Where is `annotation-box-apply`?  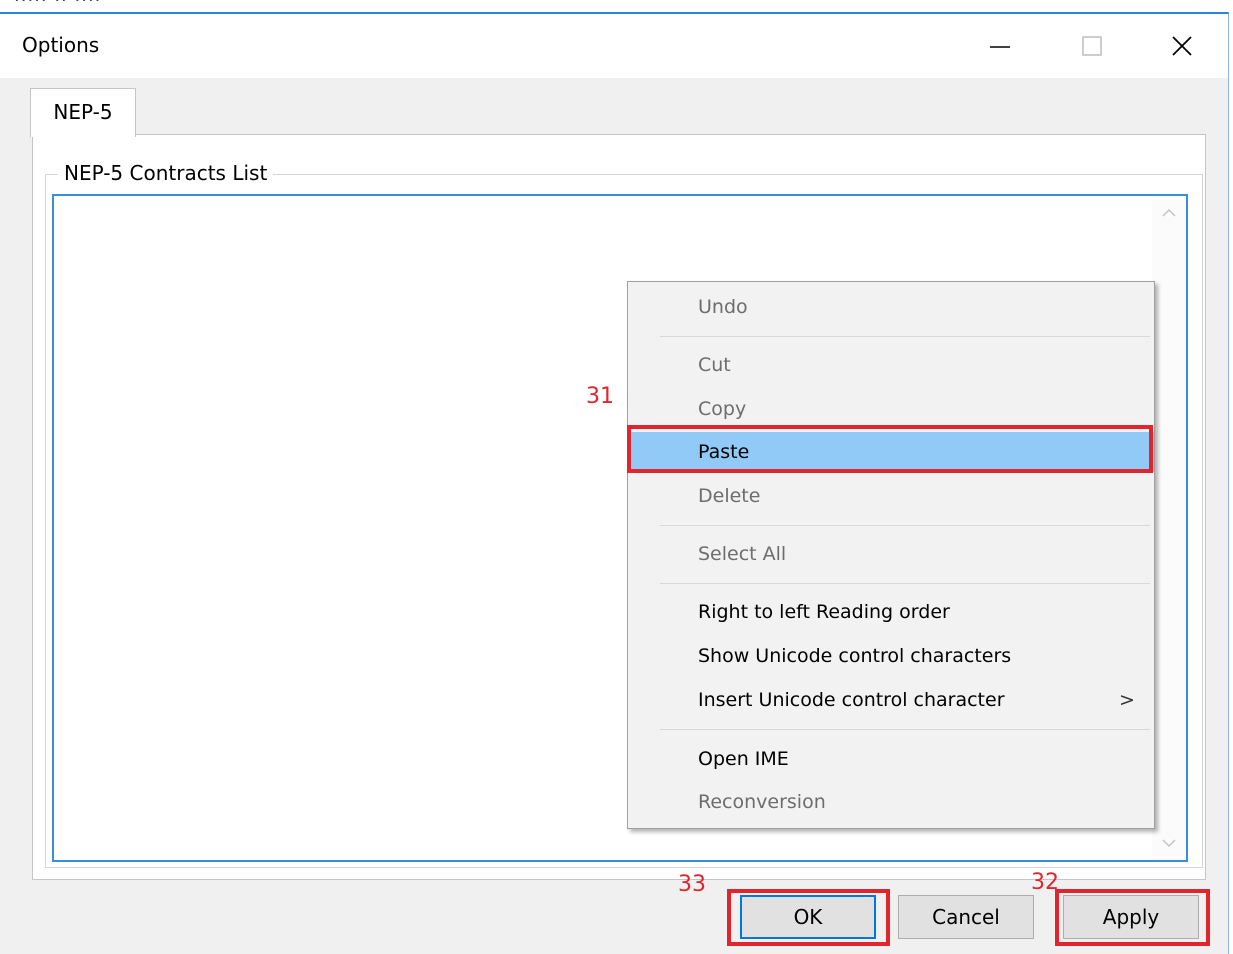 annotation-box-apply is located at coordinates (1132, 917).